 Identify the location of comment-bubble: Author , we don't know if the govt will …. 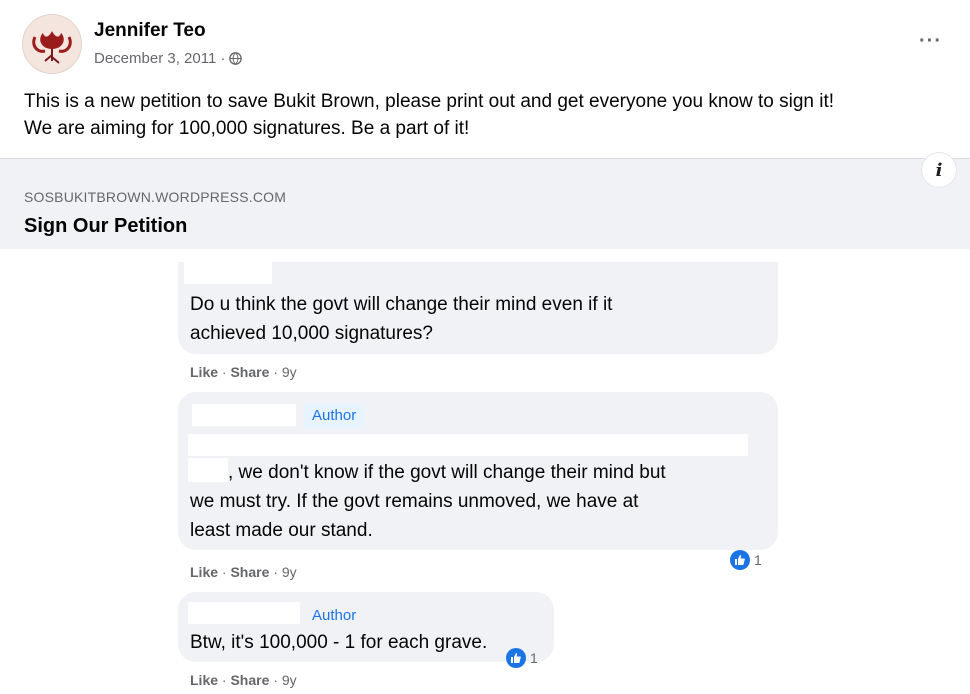
(478, 471).